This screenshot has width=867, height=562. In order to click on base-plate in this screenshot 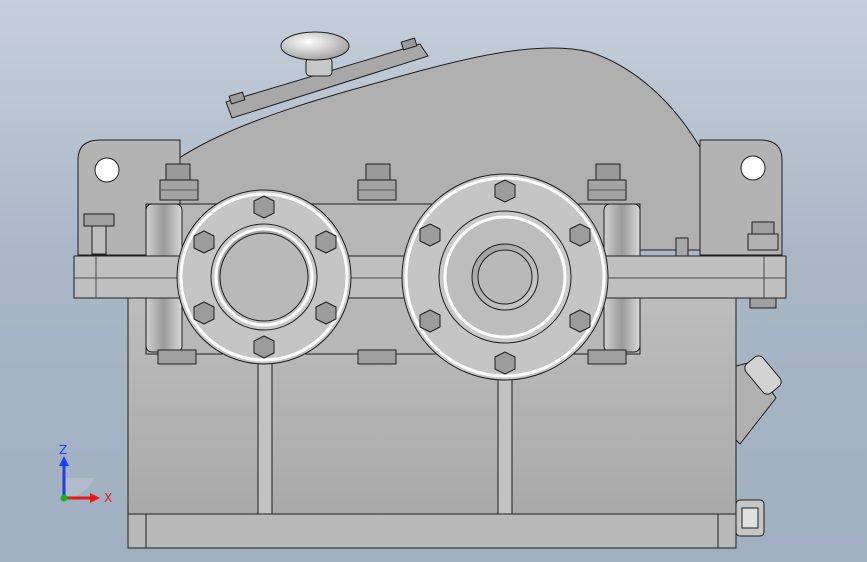, I will do `click(432, 531)`.